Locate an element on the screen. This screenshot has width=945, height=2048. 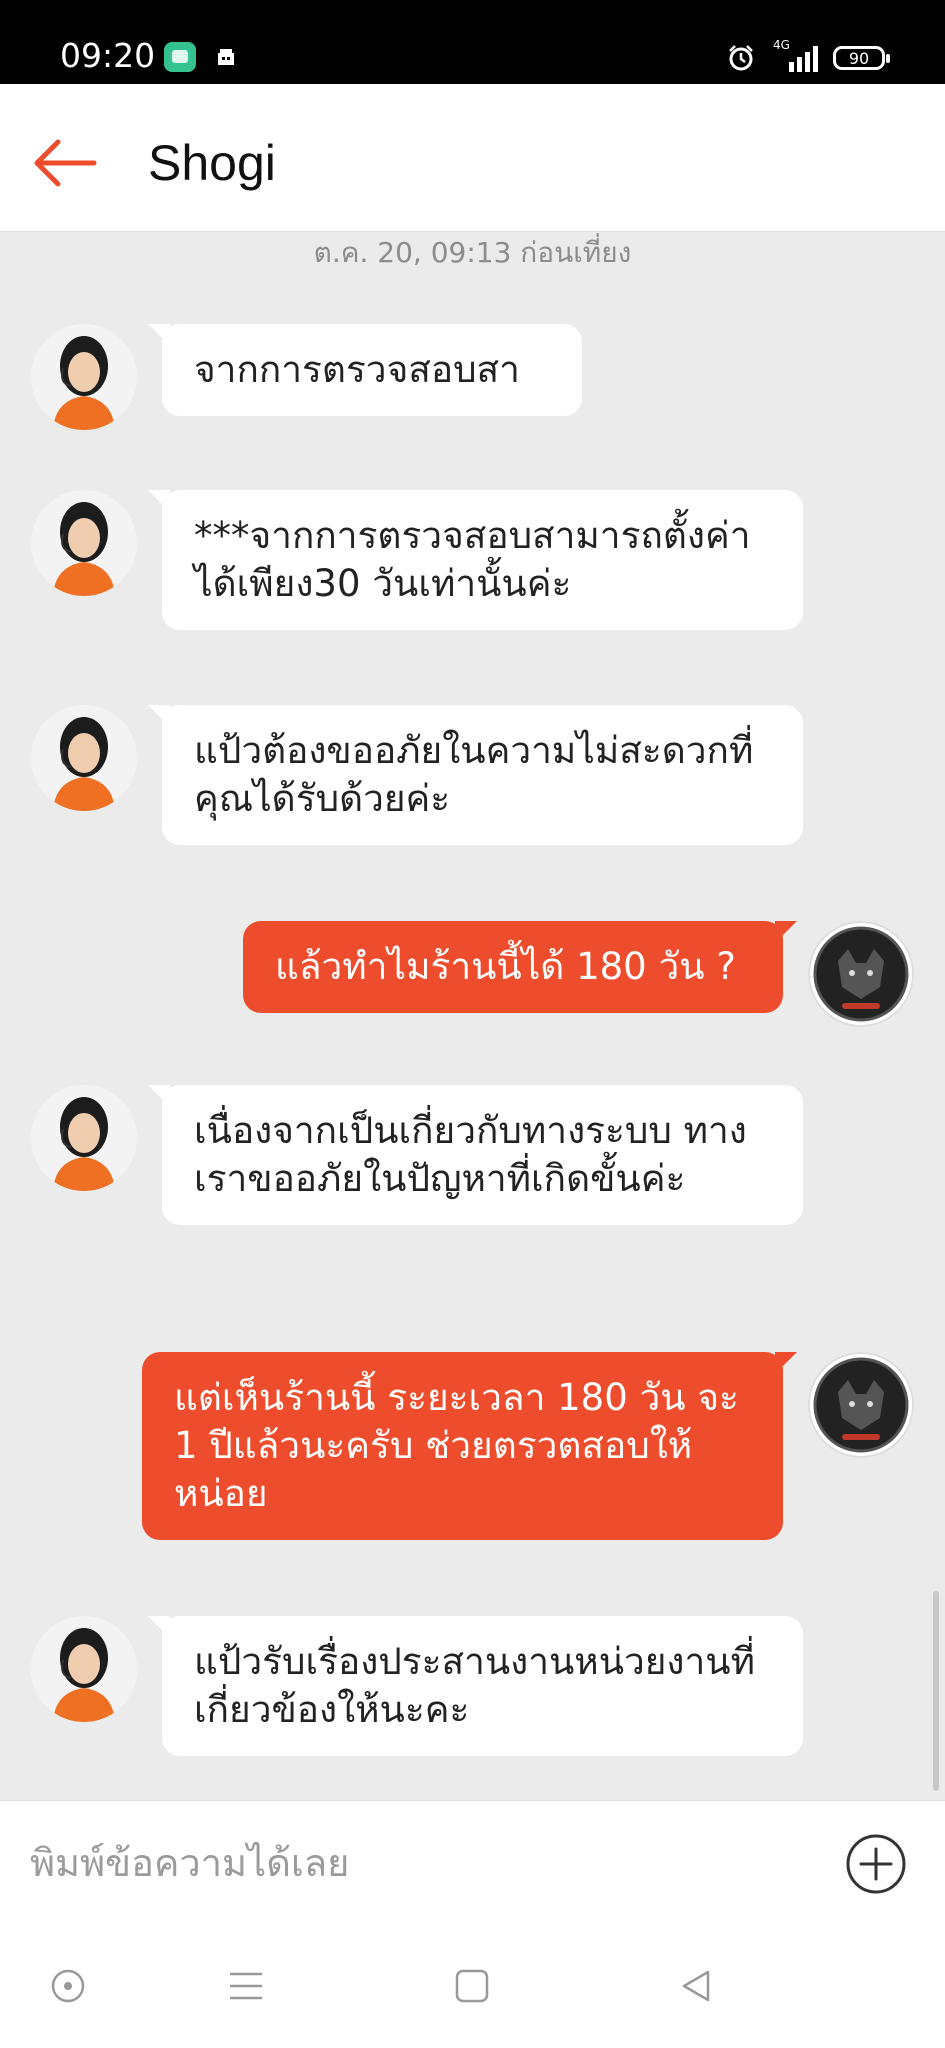
signal-icon: 4G is located at coordinates (794, 57).